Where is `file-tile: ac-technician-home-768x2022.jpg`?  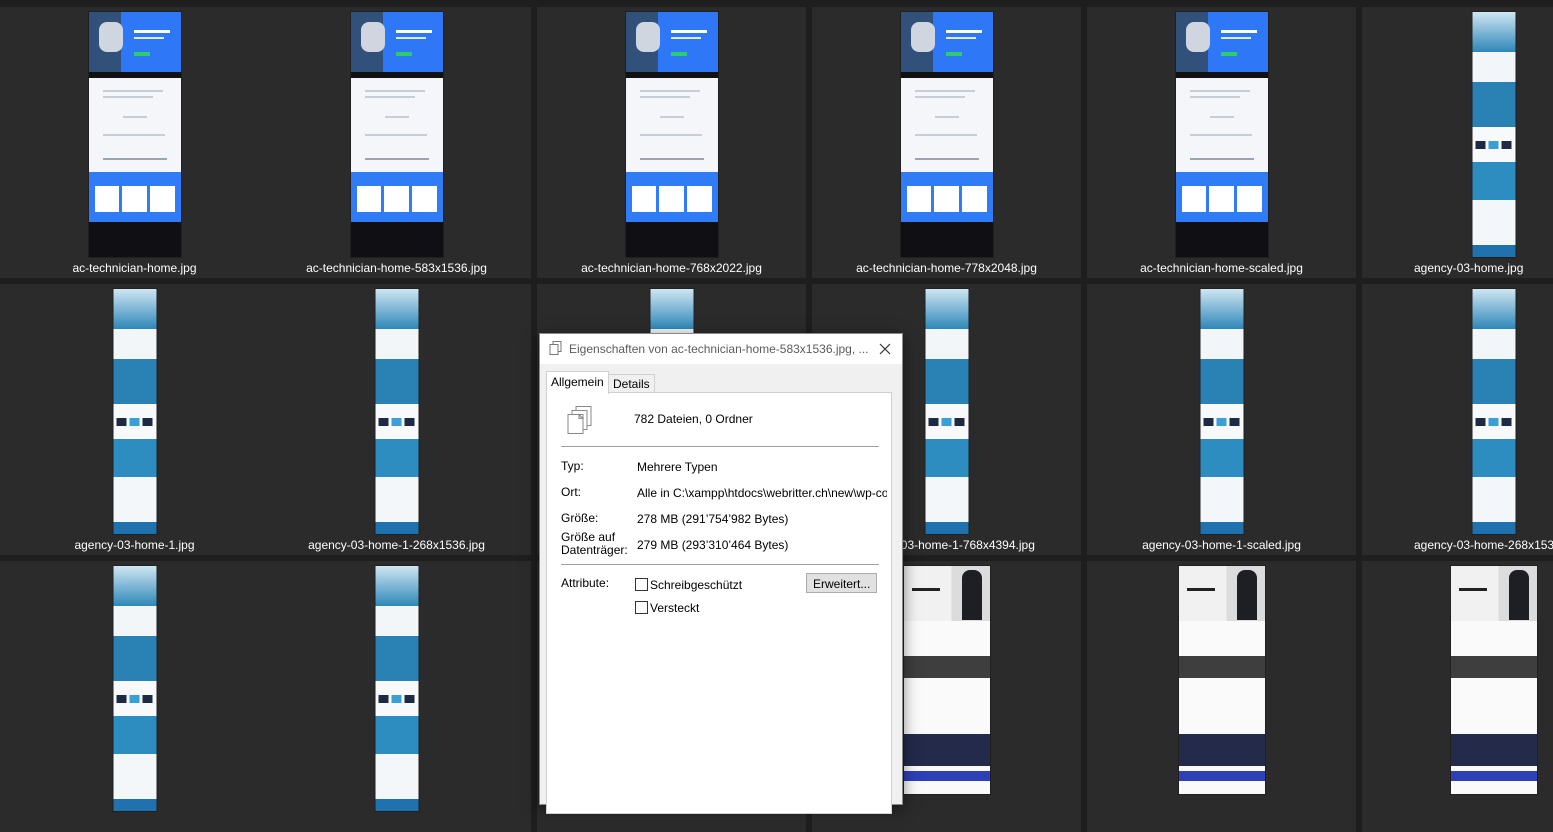
file-tile: ac-technician-home-768x2022.jpg is located at coordinates (671, 142).